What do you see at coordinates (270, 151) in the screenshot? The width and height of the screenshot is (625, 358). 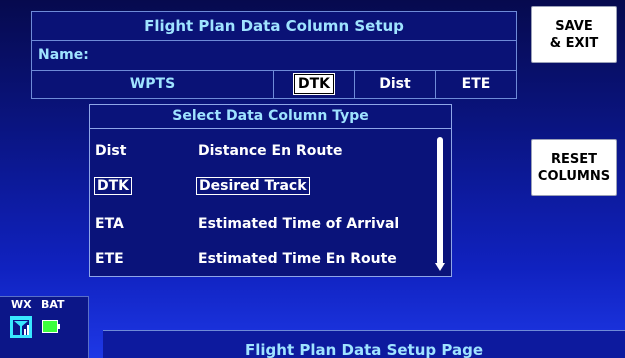 I see `option-description: Distance En Route` at bounding box center [270, 151].